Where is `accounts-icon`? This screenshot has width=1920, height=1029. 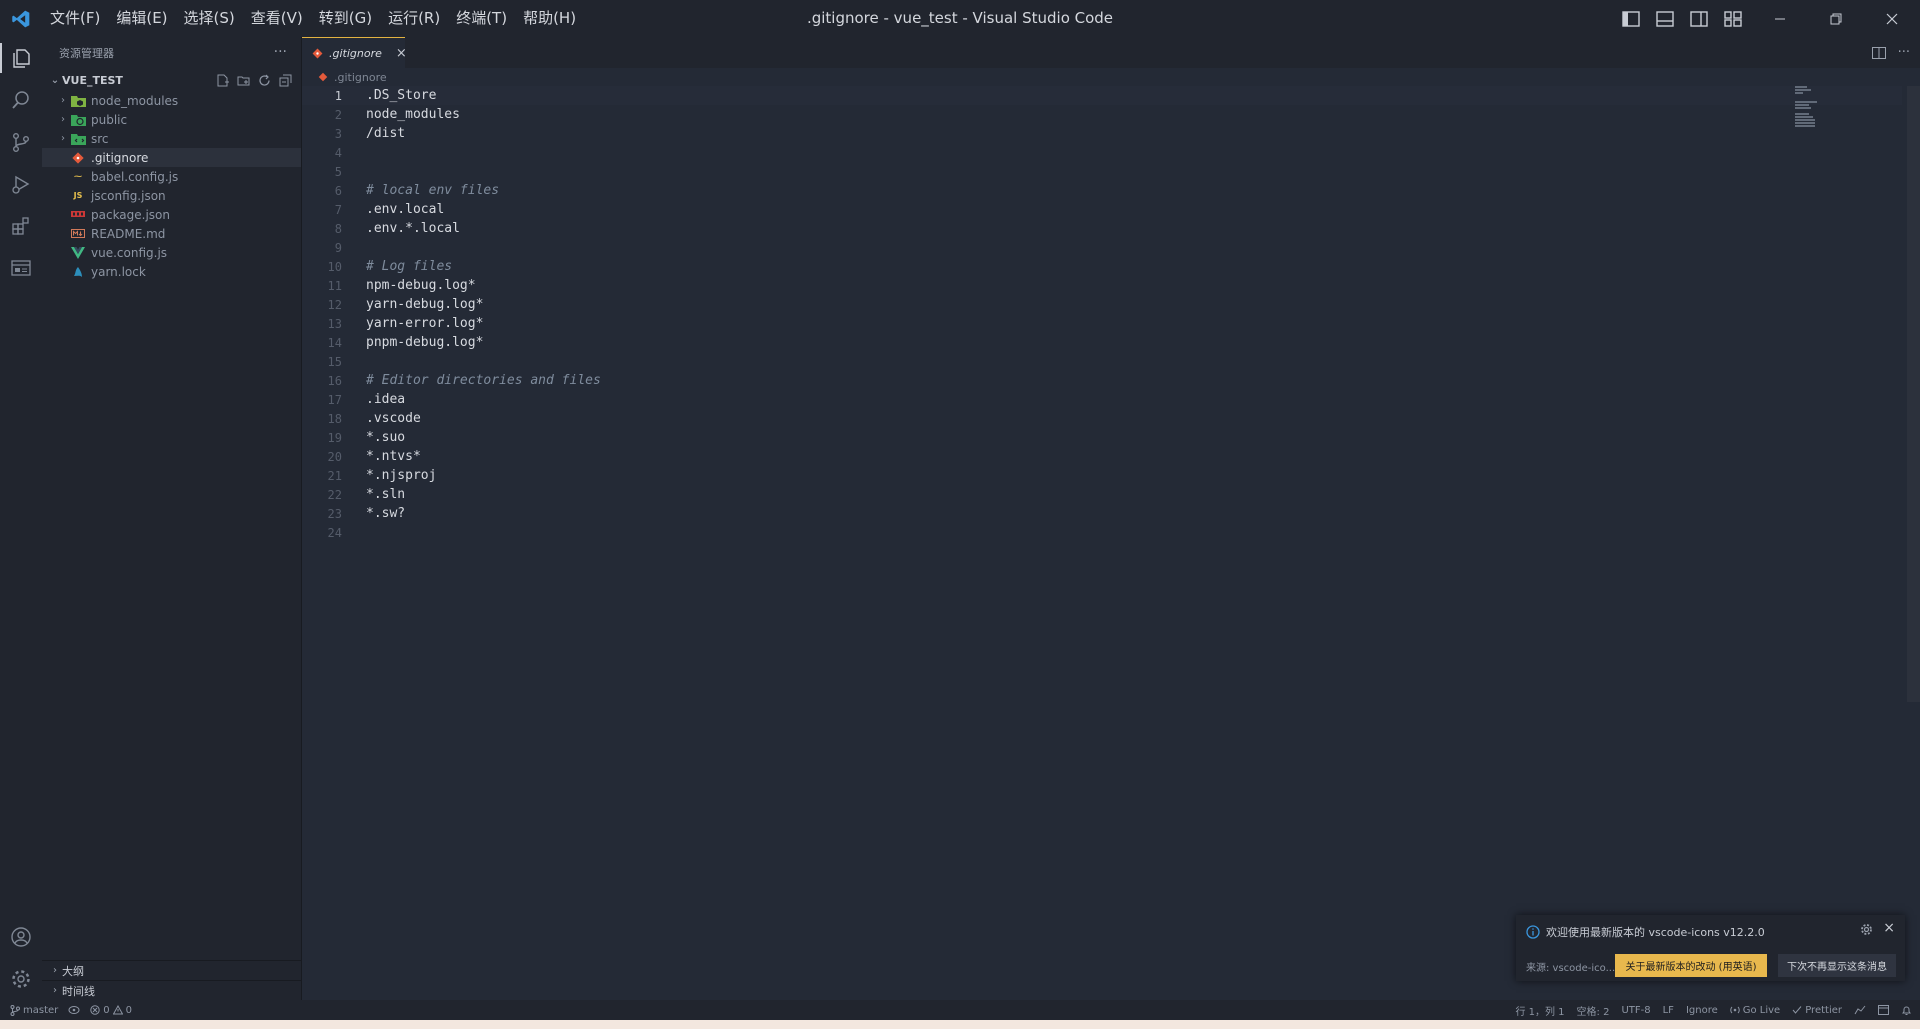 accounts-icon is located at coordinates (21, 937).